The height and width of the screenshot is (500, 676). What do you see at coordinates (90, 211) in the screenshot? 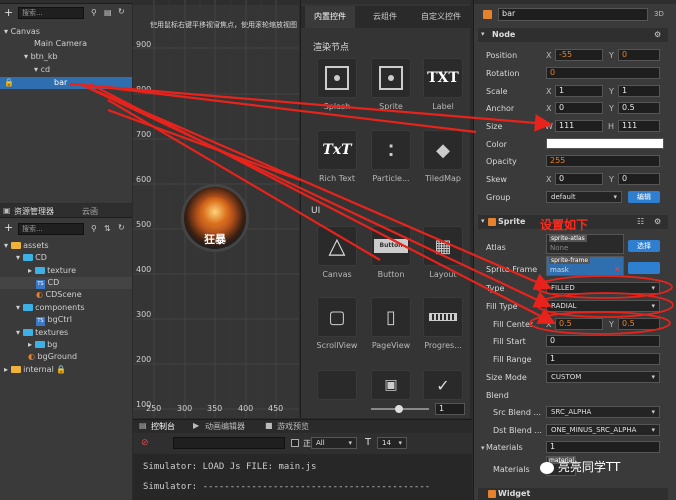
I see `tab-cloud: 云函` at bounding box center [90, 211].